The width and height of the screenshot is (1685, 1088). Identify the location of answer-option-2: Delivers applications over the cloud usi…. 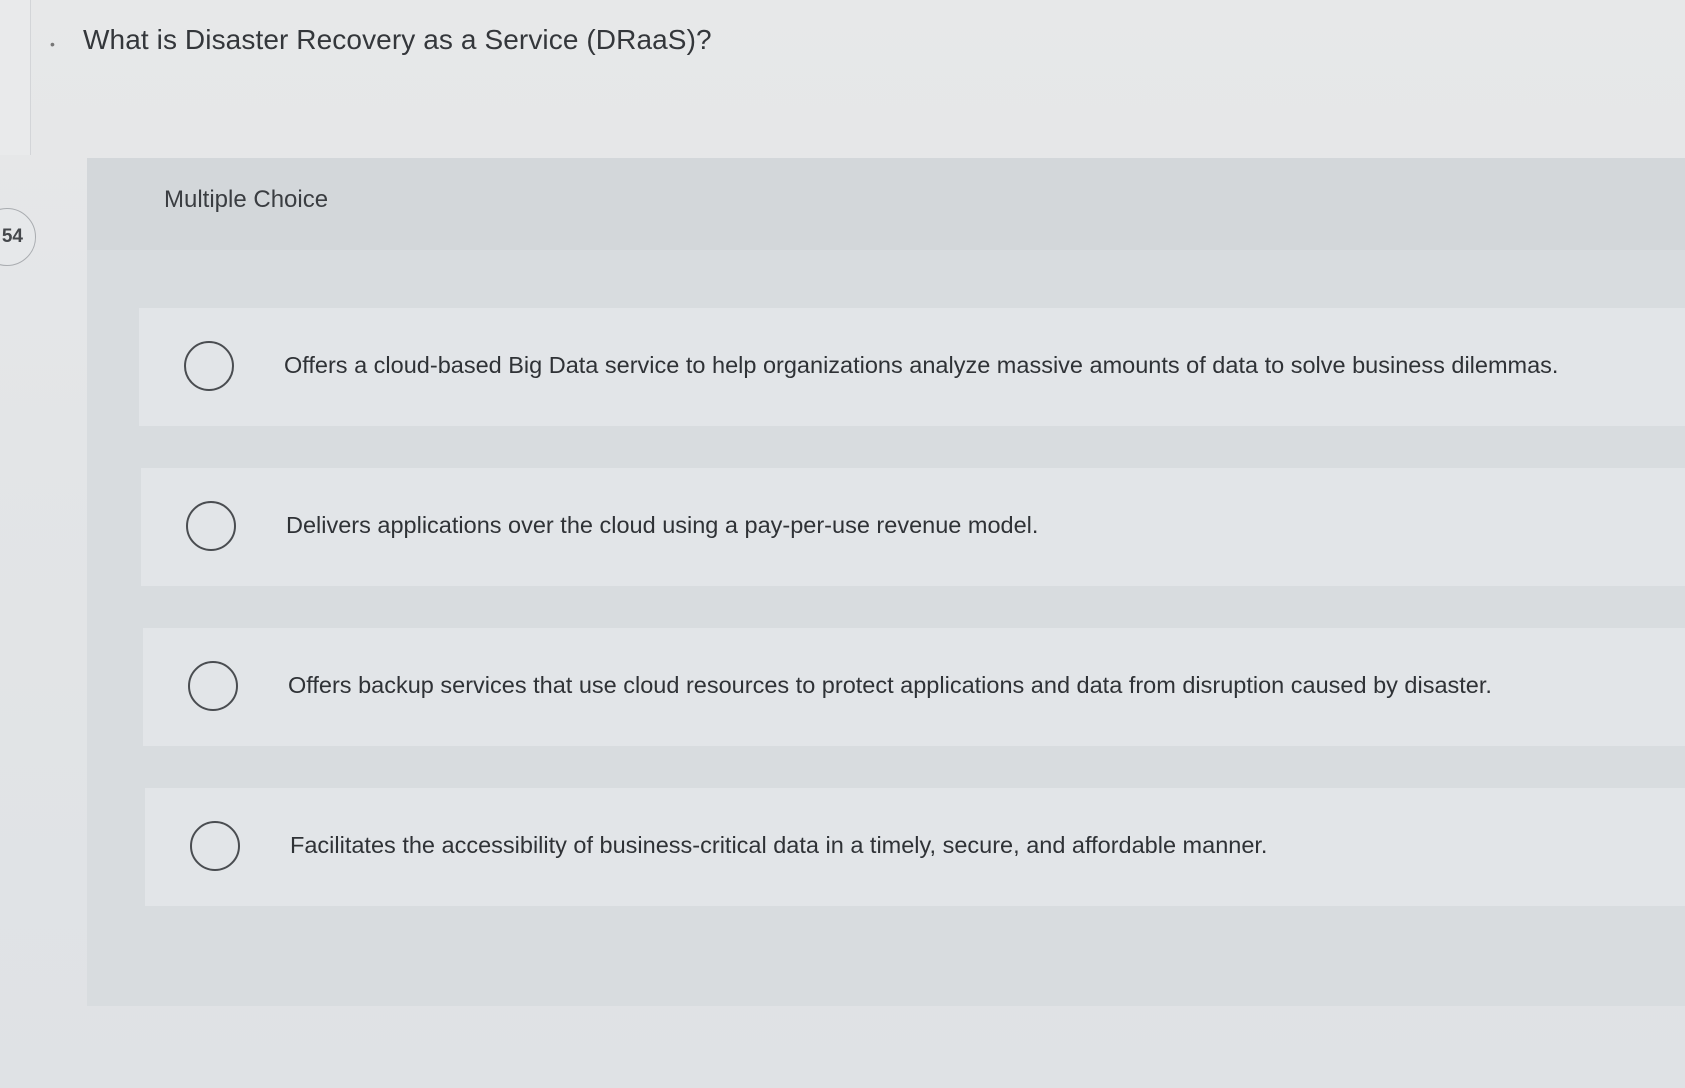
(913, 527).